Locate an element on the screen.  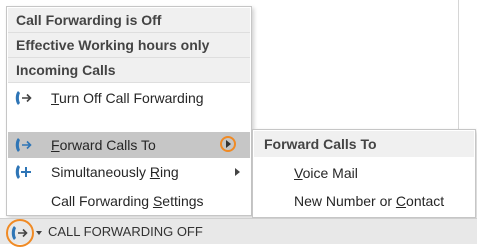
call-forwarding-status-button is located at coordinates (25, 233).